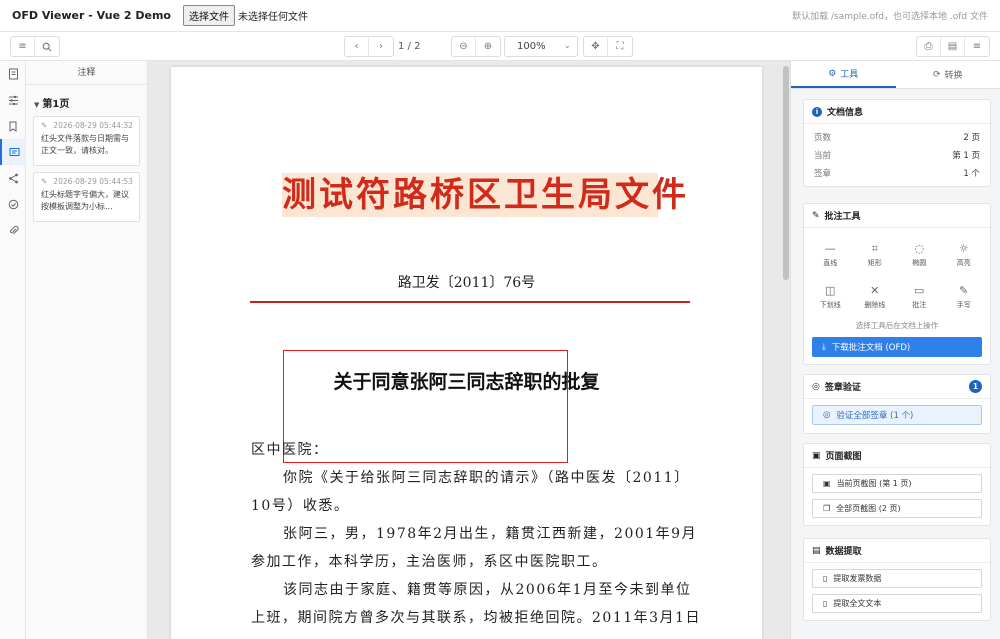 This screenshot has height=639, width=1000. I want to click on data-extract-card: ▤ 数据提取 ▯ 提取发票数据 ▯ 提取全文文本, so click(897, 579).